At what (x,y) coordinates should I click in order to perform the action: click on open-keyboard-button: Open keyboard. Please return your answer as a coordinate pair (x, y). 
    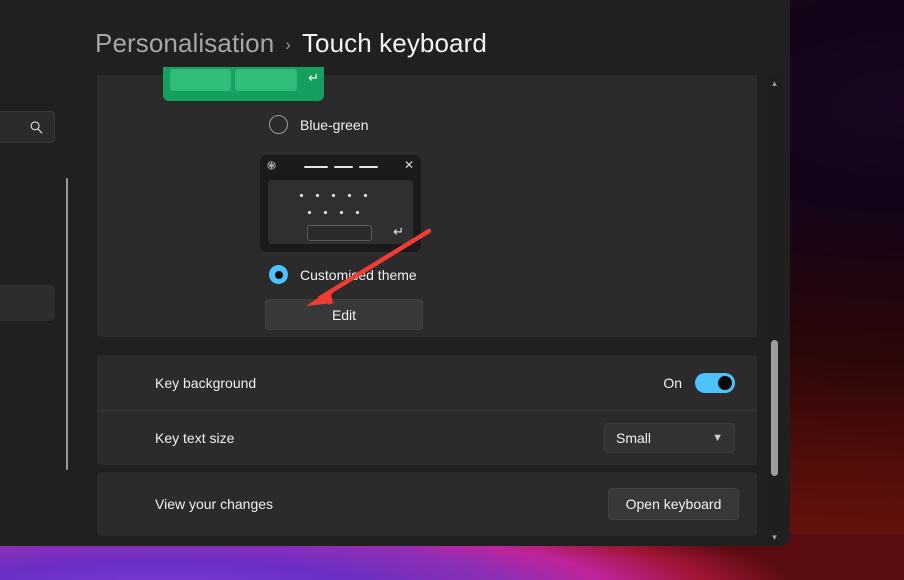
    Looking at the image, I should click on (673, 504).